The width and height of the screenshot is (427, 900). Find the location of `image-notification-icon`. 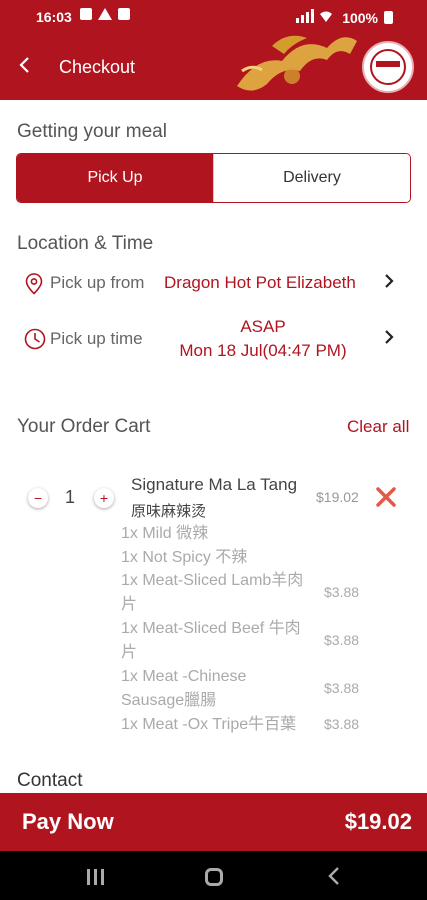

image-notification-icon is located at coordinates (86, 14).